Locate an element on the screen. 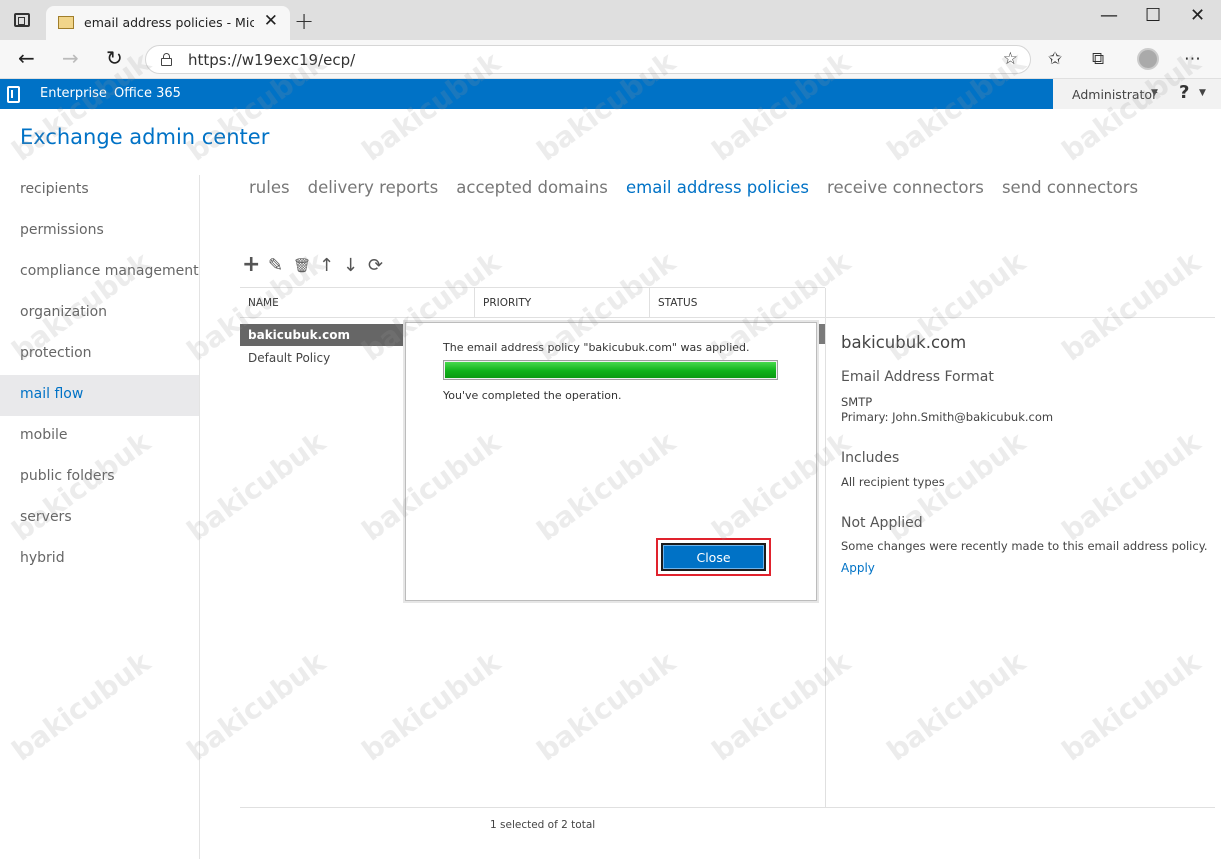  nav-item-public-folders: public folders is located at coordinates (99, 477).